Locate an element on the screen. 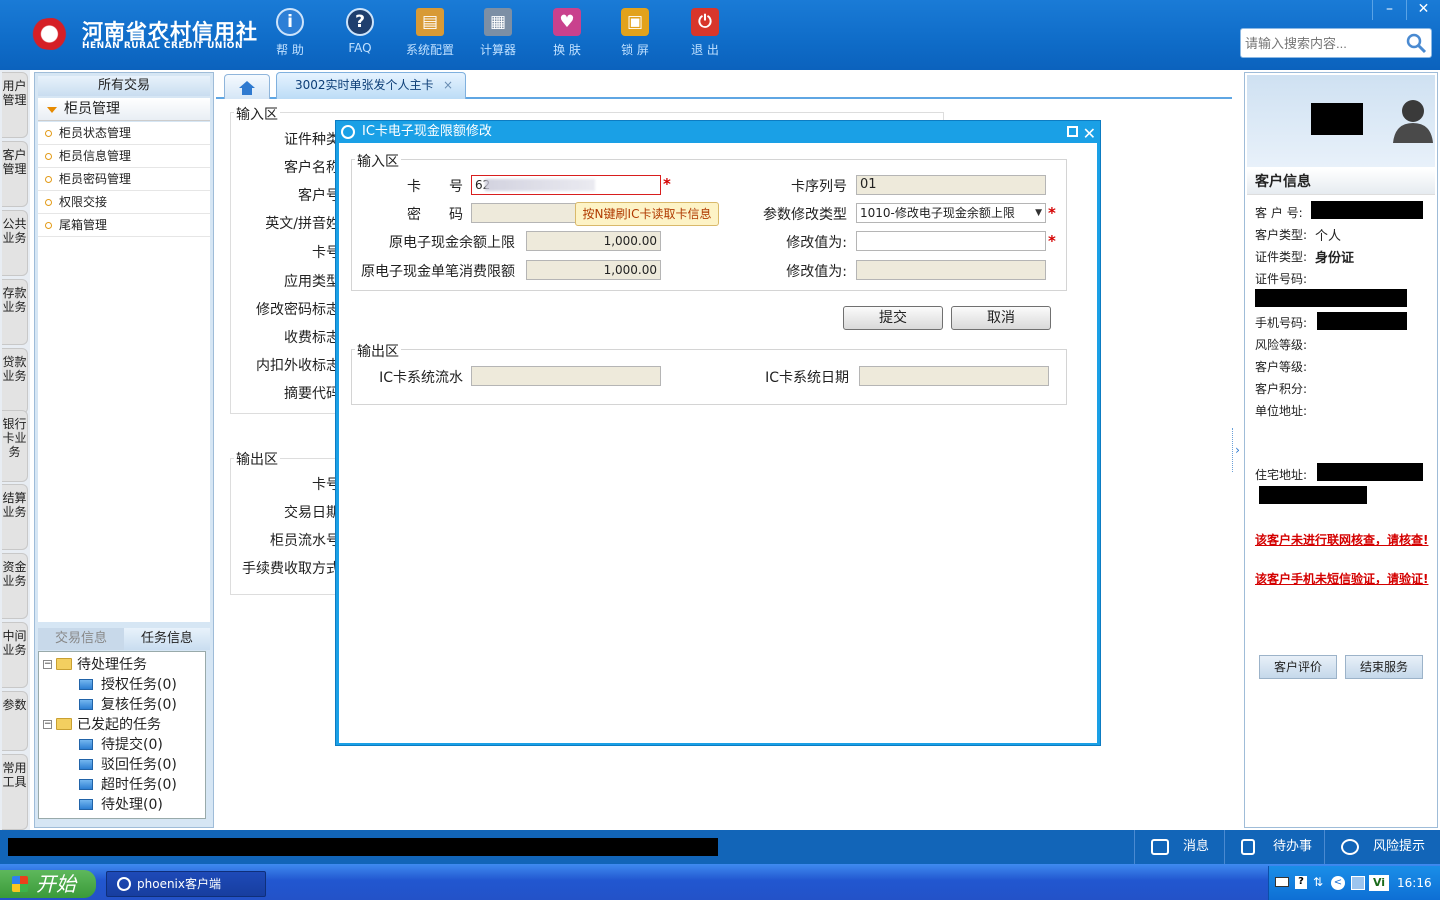 Image resolution: width=1440 pixels, height=900 pixels. menu-item-teller-password: 柜员密码管理 is located at coordinates (124, 179).